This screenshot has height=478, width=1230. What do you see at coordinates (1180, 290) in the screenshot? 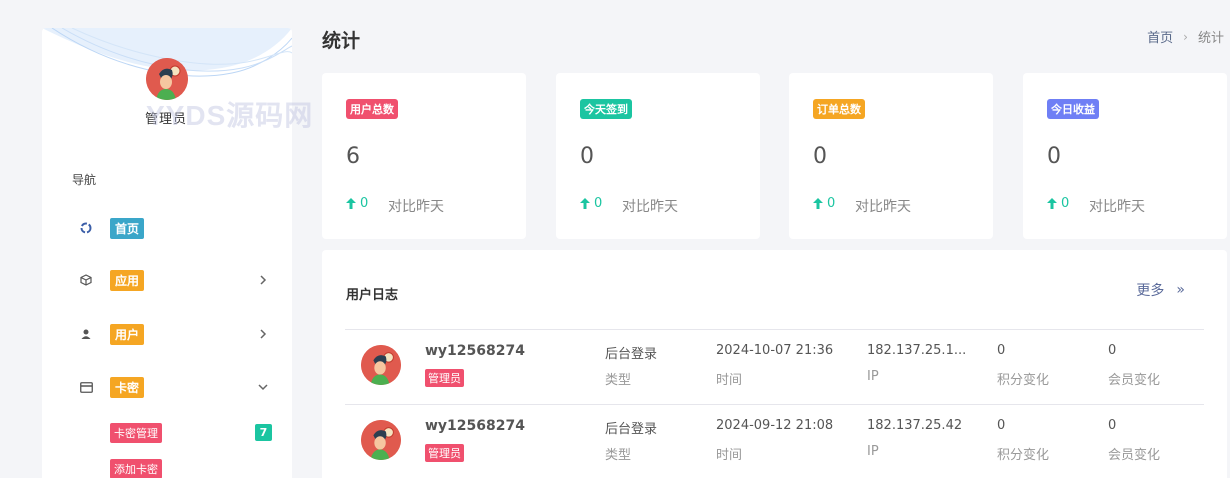
I see `double-chevron-right-icon: »` at bounding box center [1180, 290].